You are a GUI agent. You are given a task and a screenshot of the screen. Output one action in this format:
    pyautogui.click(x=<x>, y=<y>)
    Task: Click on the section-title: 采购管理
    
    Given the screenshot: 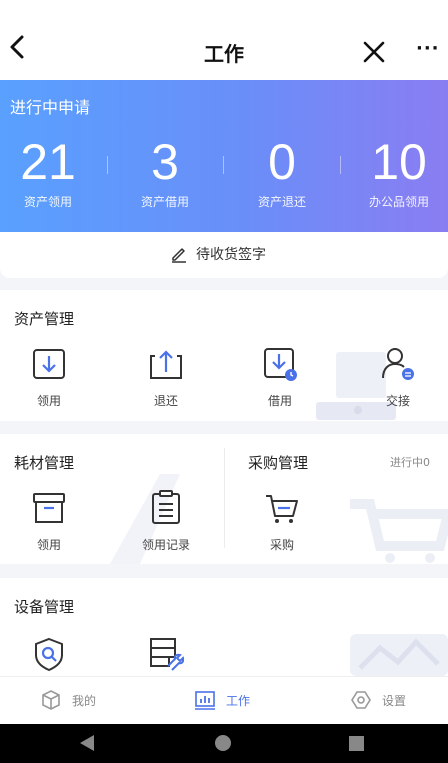 What is the action you would take?
    pyautogui.click(x=278, y=463)
    